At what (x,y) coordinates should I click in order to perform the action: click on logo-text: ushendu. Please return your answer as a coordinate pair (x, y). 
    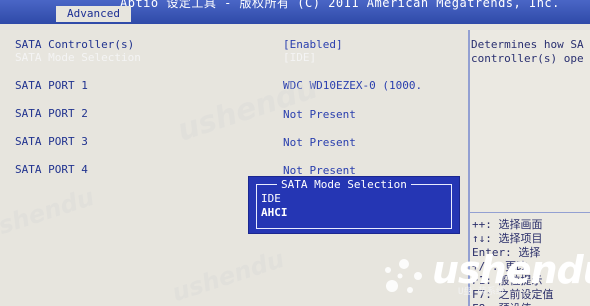
    Looking at the image, I should click on (511, 270).